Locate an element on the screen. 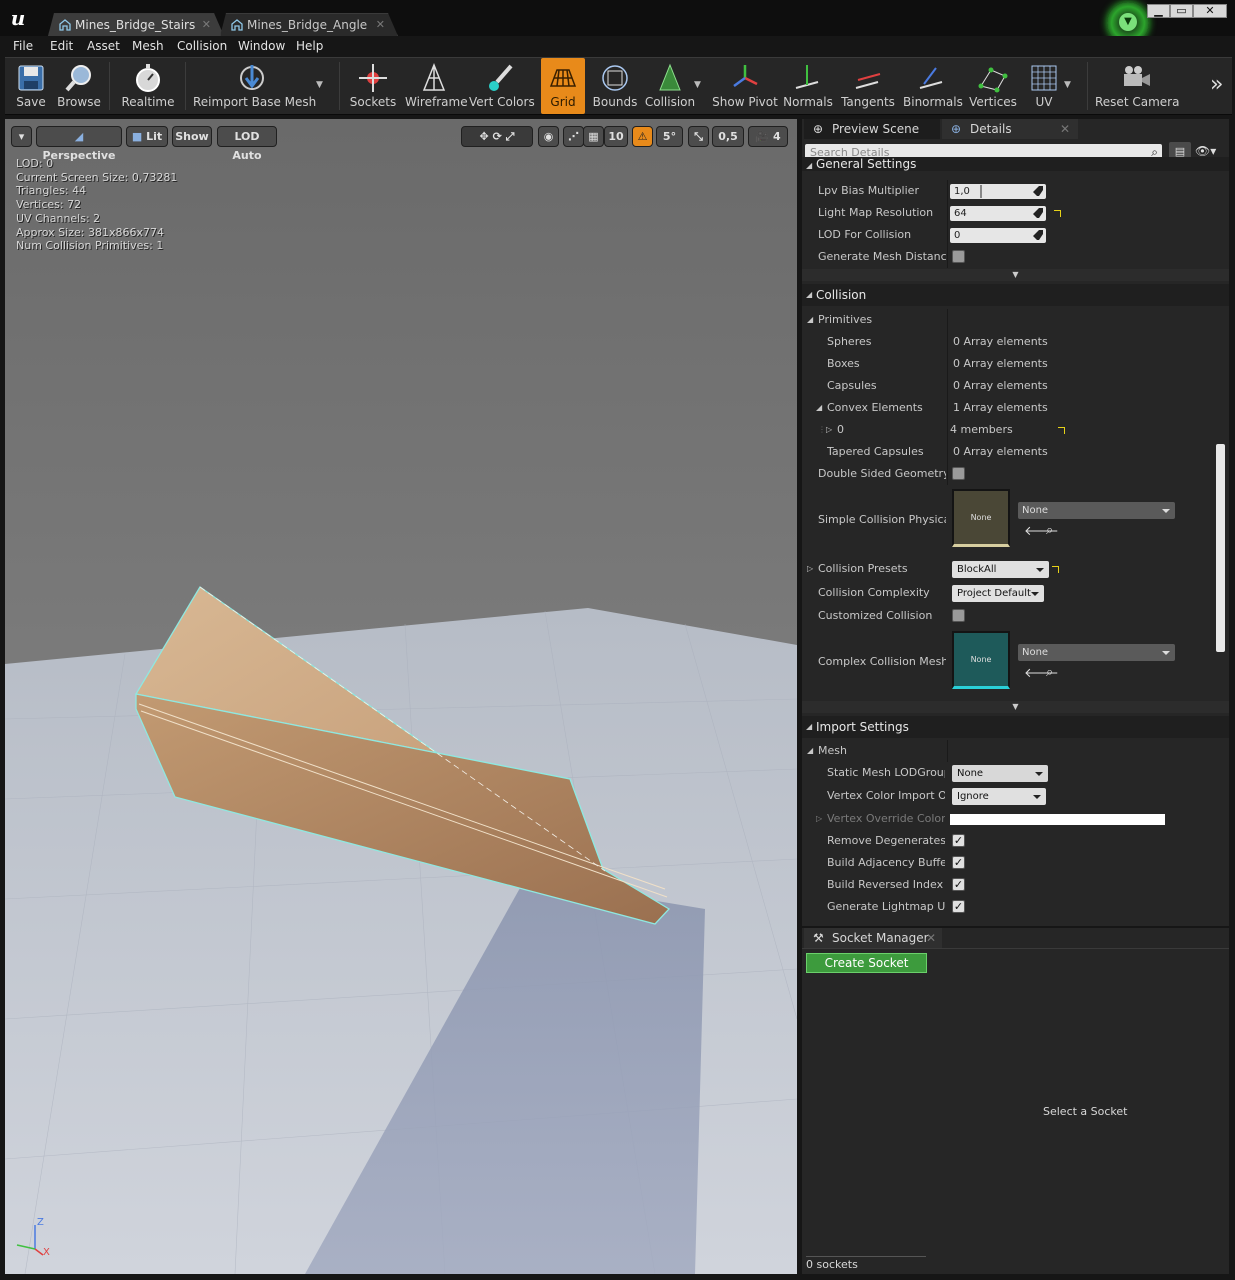  wireframe-button: Wireframe is located at coordinates (436, 86).